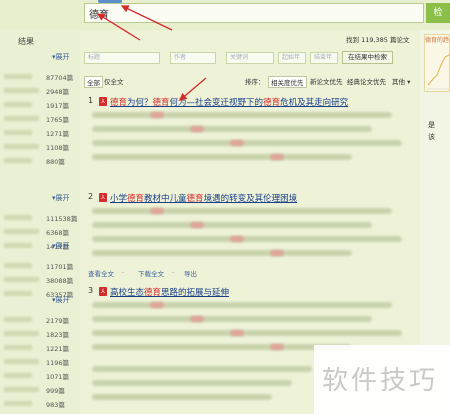 Image resolution: width=450 pixels, height=414 pixels. Describe the element at coordinates (122, 58) in the screenshot. I see `title-filter-input: 标题` at that location.